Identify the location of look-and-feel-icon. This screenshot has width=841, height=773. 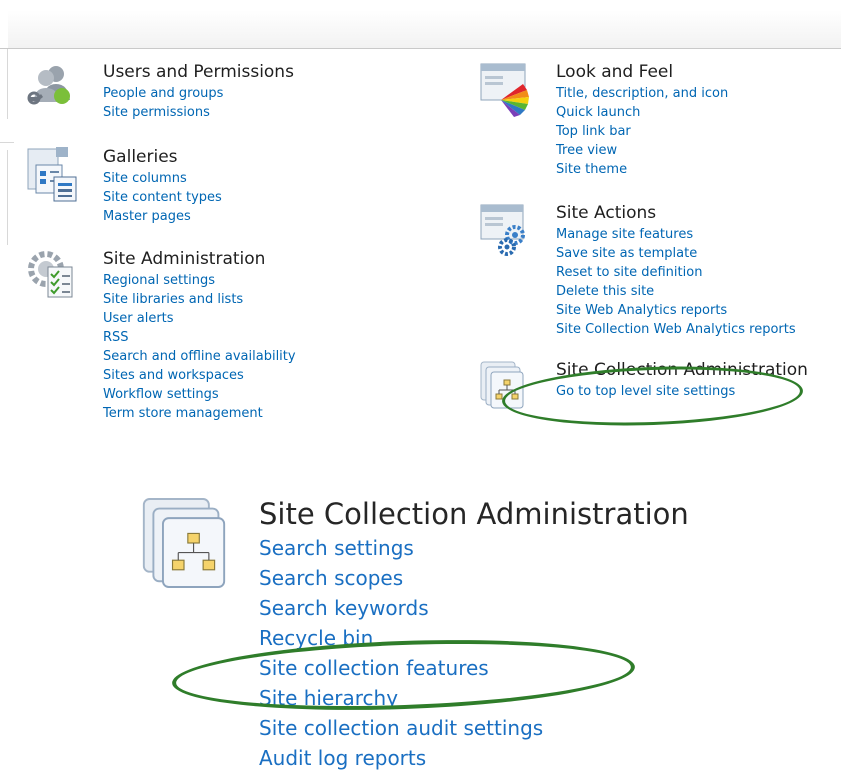
(507, 92).